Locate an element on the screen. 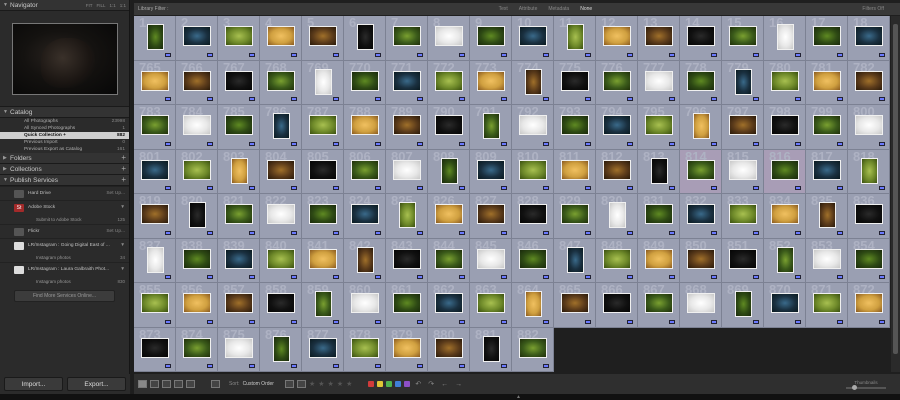 The width and height of the screenshot is (900, 400). photo-cell: 822 is located at coordinates (281, 216).